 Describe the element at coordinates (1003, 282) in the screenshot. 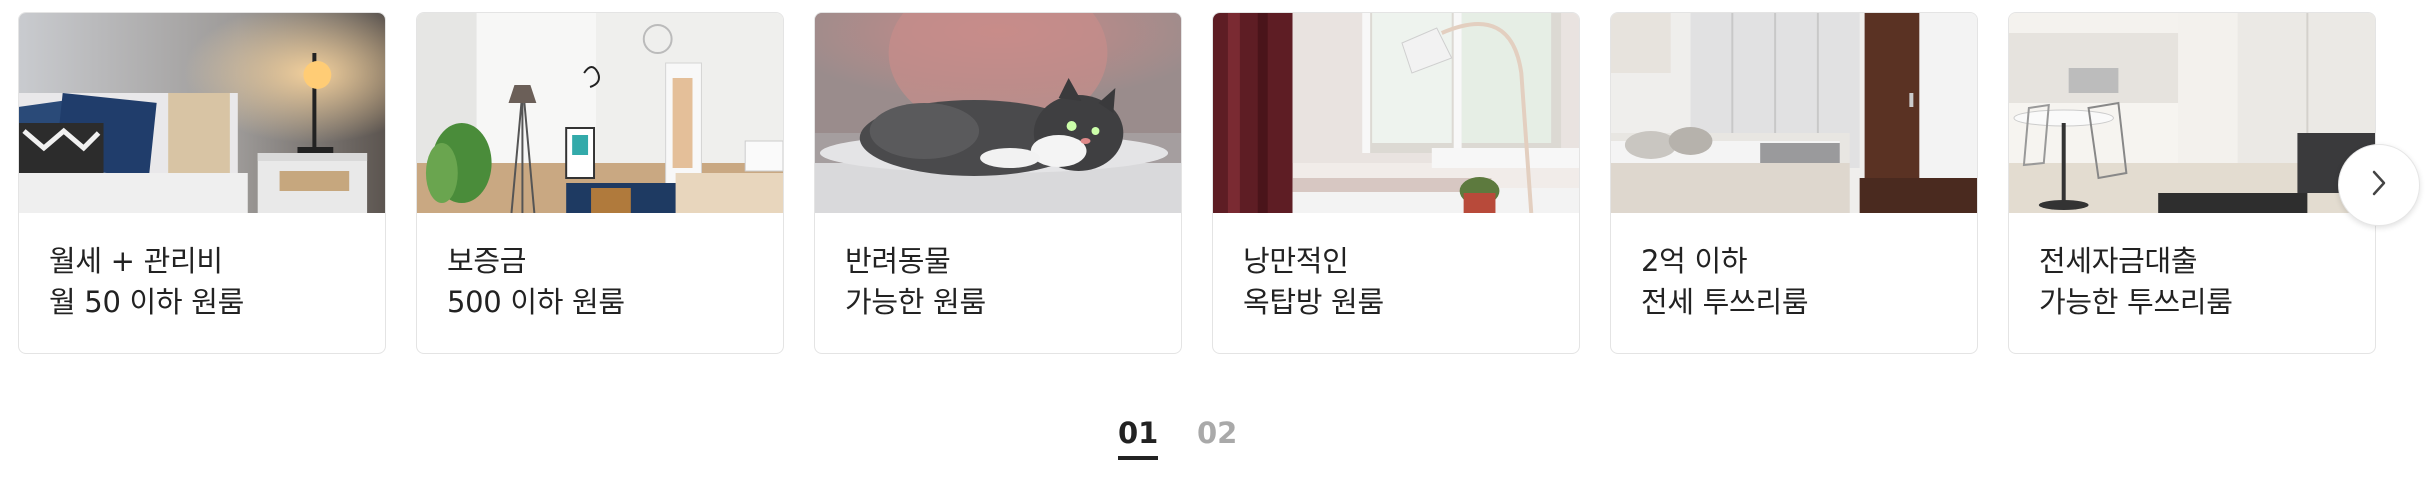

I see `card-label: 반려동물 가능한 원룸` at that location.